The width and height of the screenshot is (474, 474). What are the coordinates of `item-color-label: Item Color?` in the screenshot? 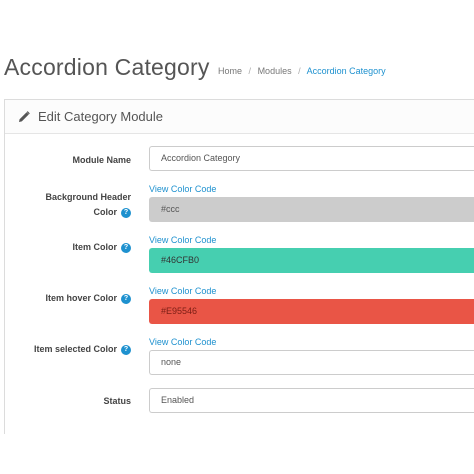 It's located at (101, 247).